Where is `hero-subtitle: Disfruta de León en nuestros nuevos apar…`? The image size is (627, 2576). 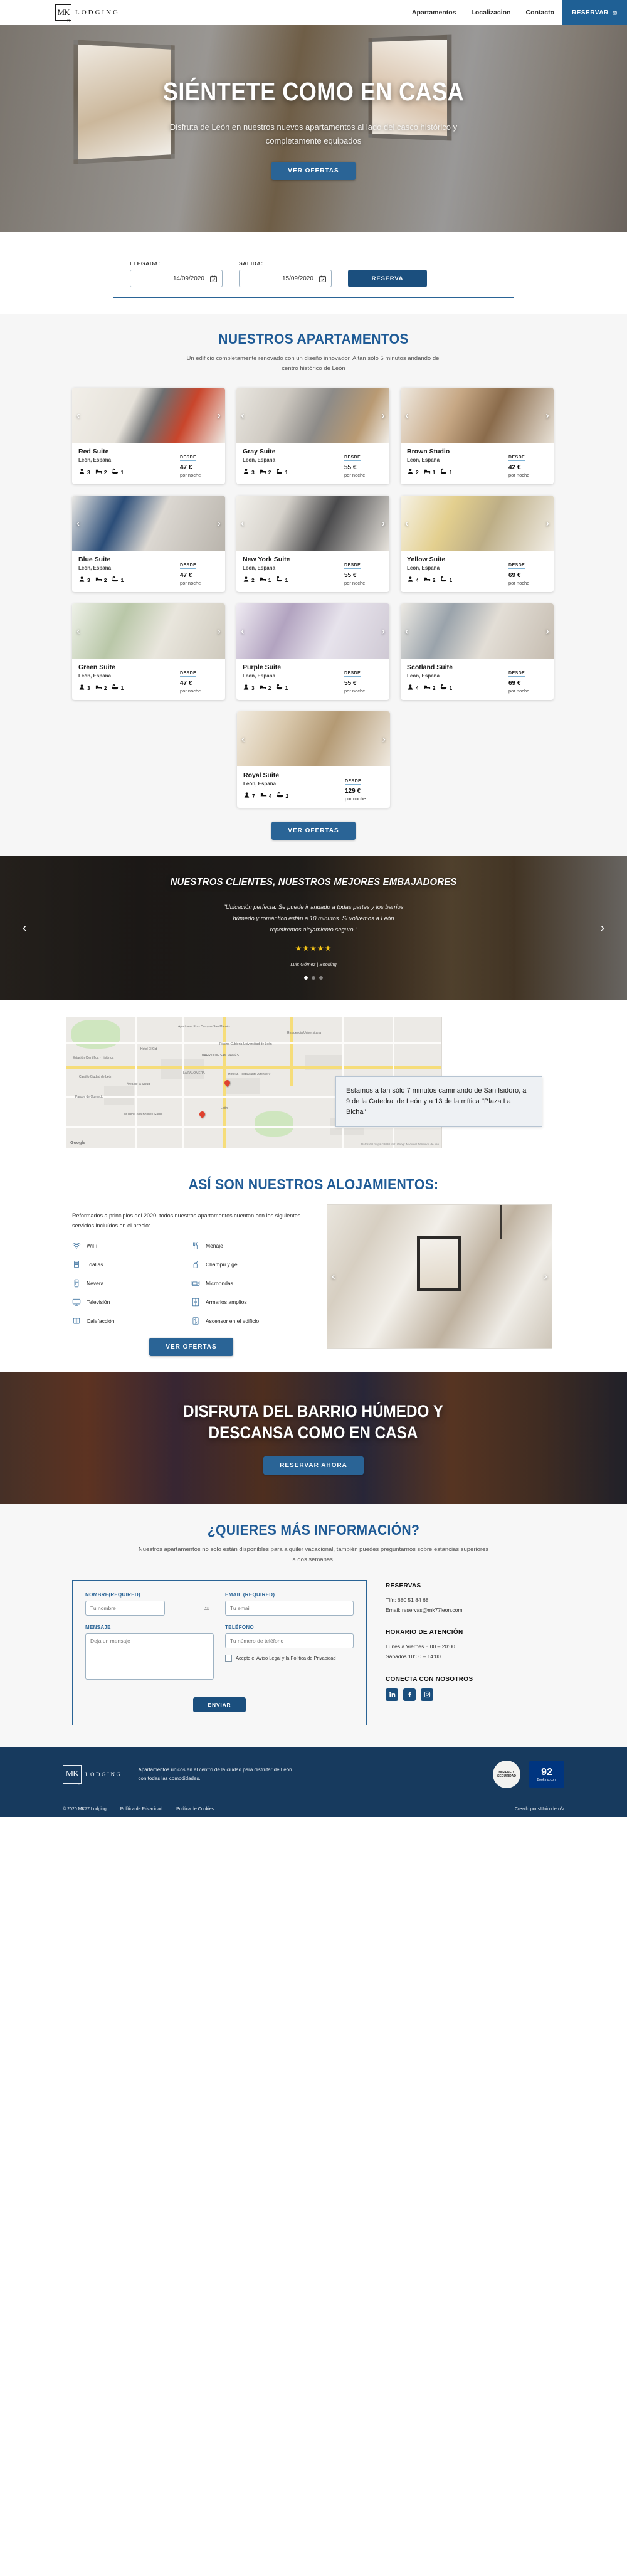 hero-subtitle: Disfruta de León en nuestros nuevos apar… is located at coordinates (313, 134).